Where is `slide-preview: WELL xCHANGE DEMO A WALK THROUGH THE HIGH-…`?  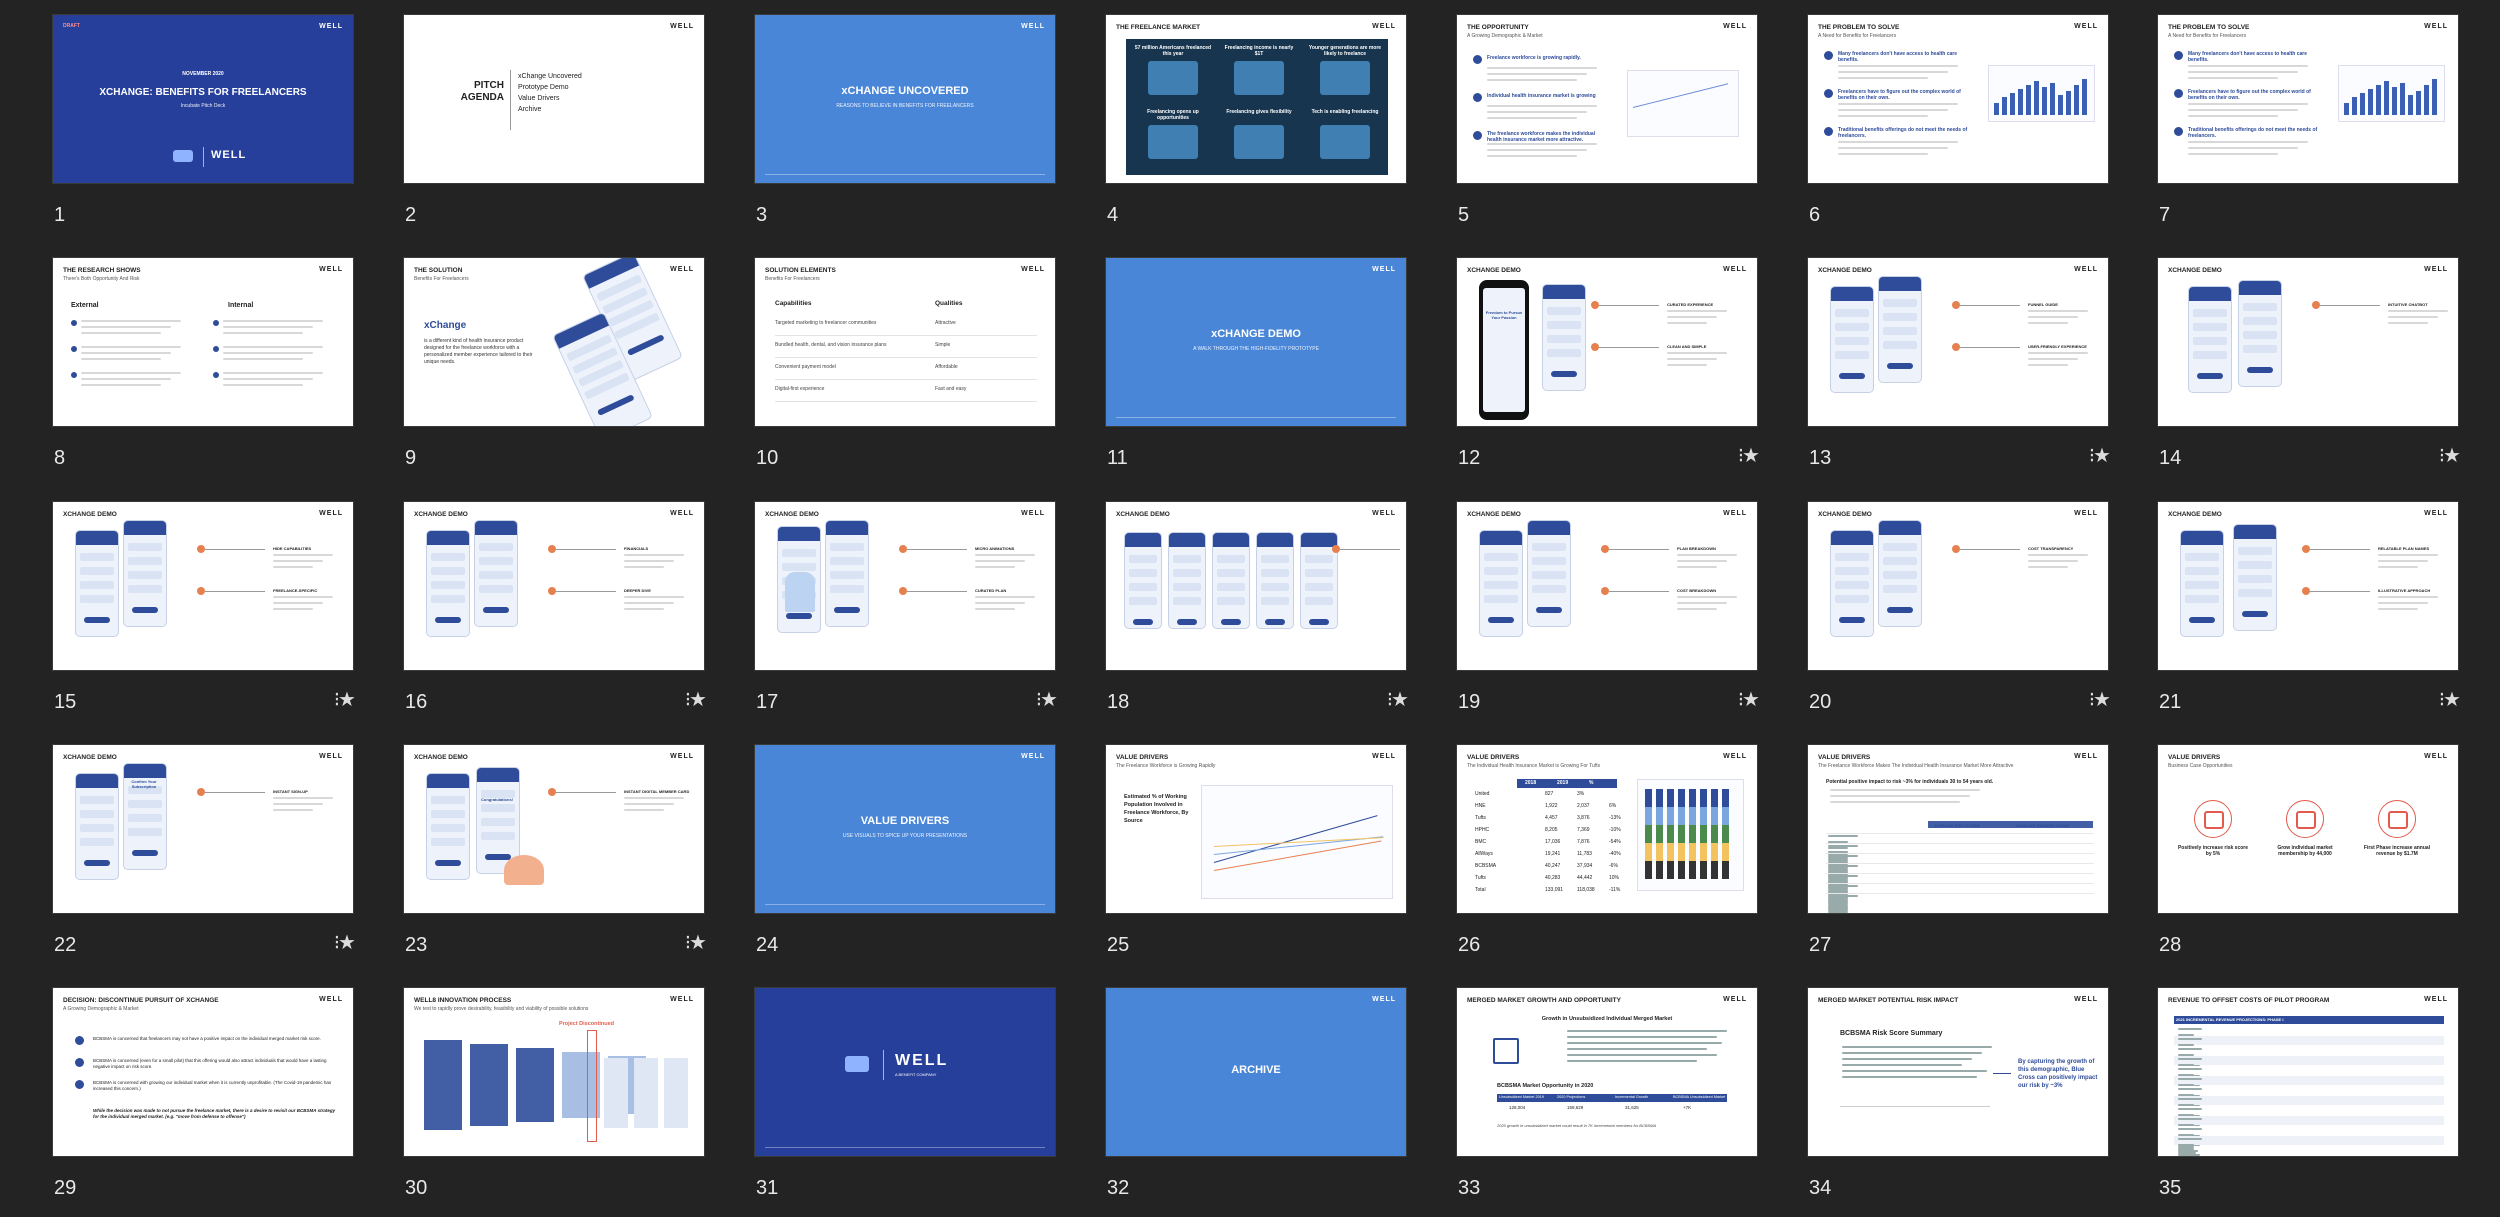
slide-preview: WELL xCHANGE DEMO A WALK THROUGH THE HIGH-… is located at coordinates (1256, 342).